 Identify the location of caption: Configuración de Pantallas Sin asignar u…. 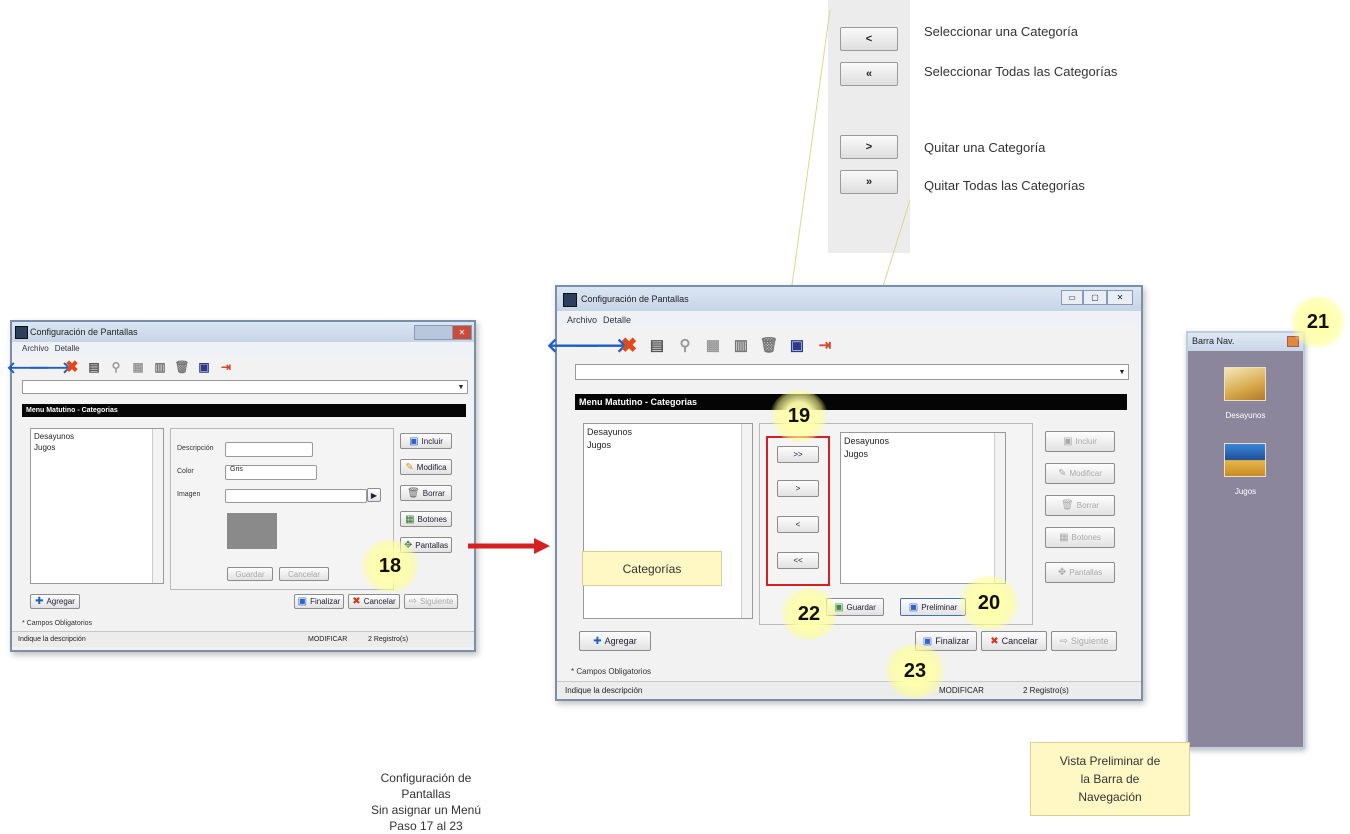
(426, 802).